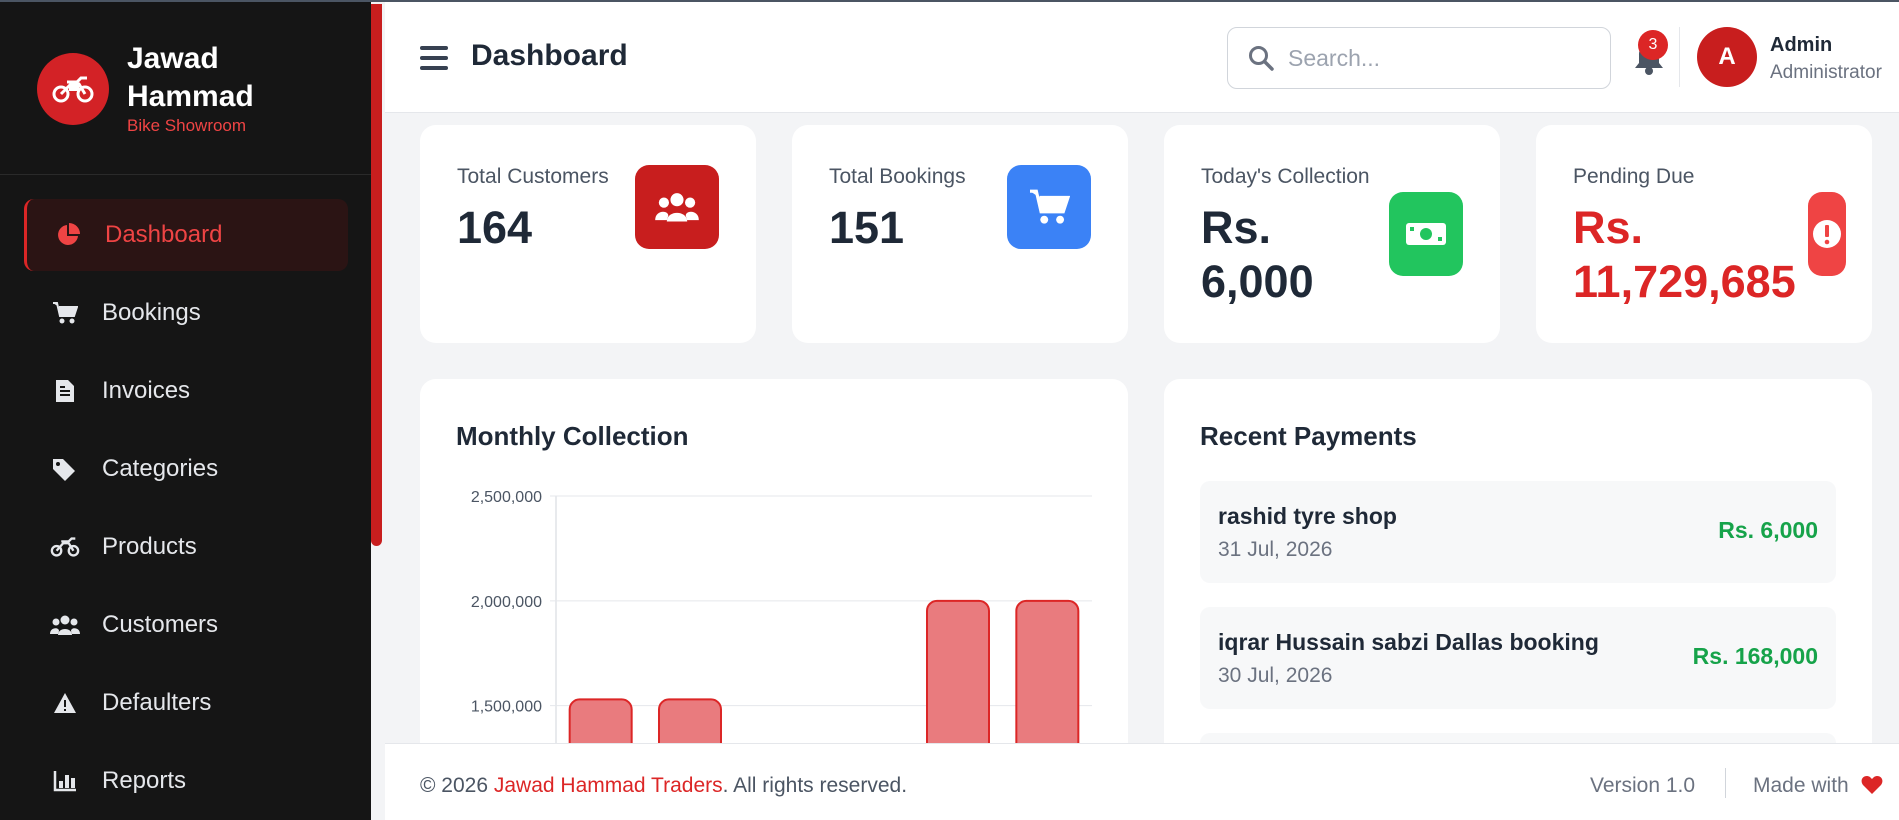 The height and width of the screenshot is (820, 1899). What do you see at coordinates (1643, 785) in the screenshot?
I see `version-label: Version 1.0` at bounding box center [1643, 785].